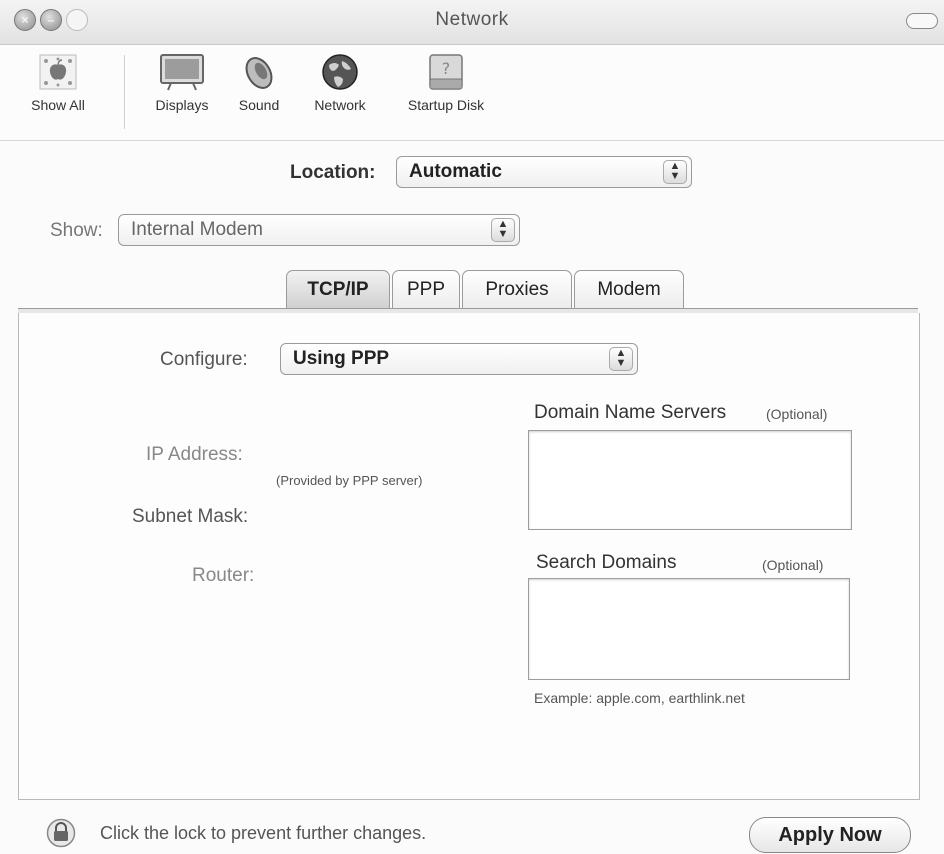 The image size is (944, 854). I want to click on toolbar-label: Startup Disk, so click(446, 105).